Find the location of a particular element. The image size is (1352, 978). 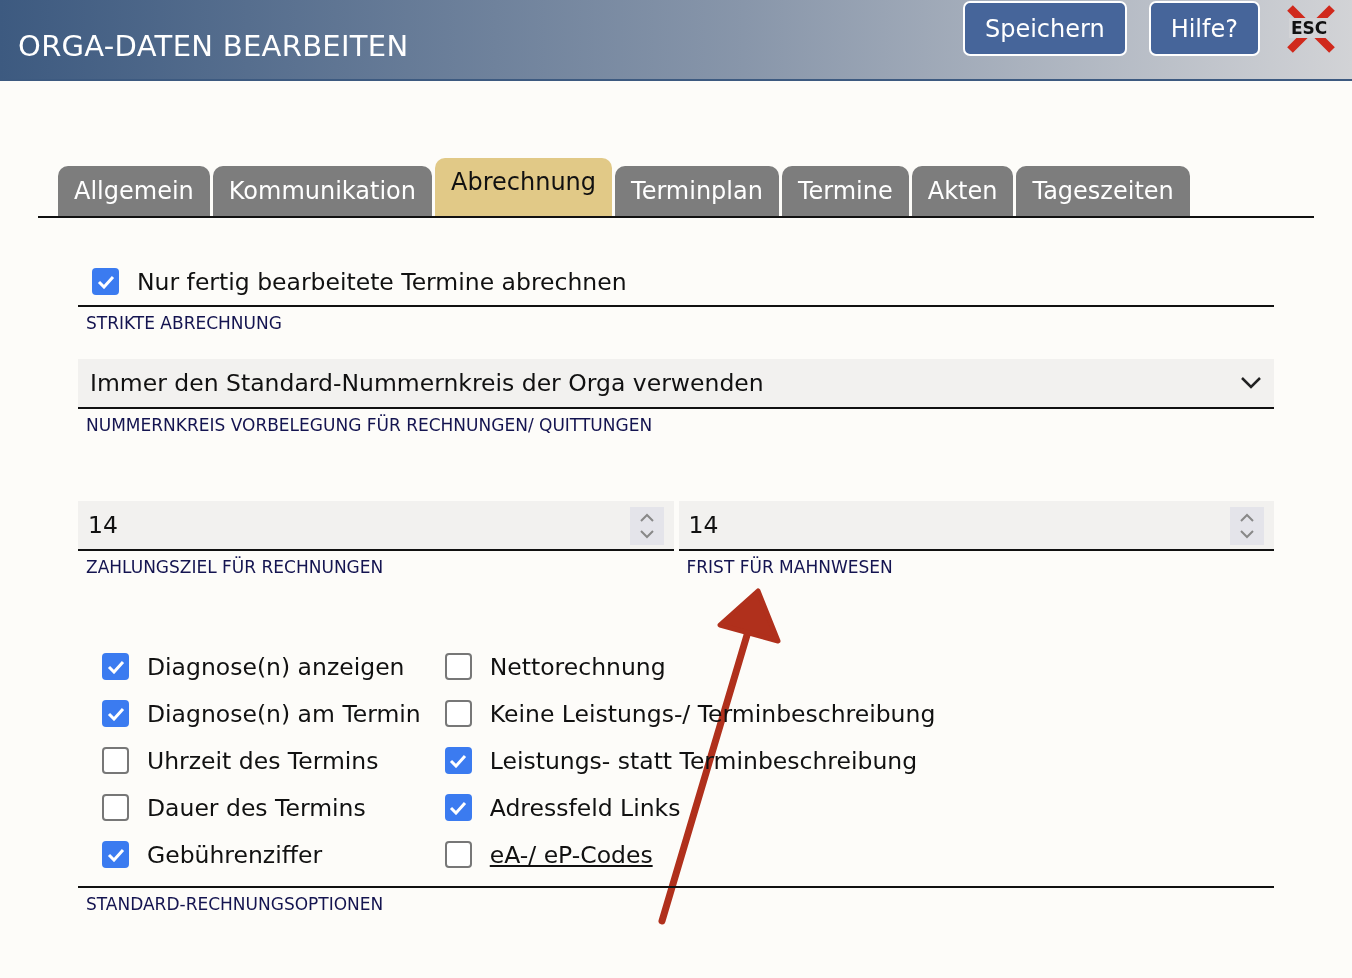

field-caption: ZAHLUNGSZIEL FÜR RECHNUNGEN is located at coordinates (235, 566).